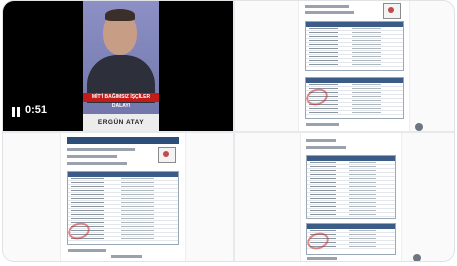 The image size is (457, 266). What do you see at coordinates (123, 140) in the screenshot?
I see `doc-title-bar` at bounding box center [123, 140].